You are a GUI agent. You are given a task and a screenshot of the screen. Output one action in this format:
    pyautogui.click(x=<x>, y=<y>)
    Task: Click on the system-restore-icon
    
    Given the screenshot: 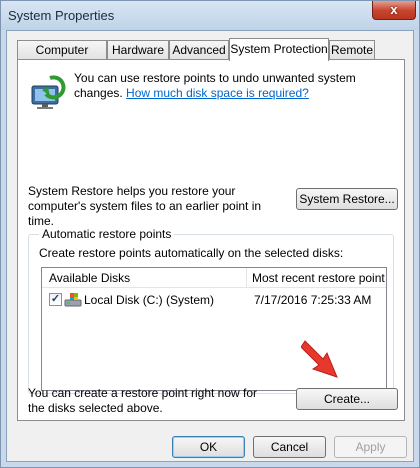 What is the action you would take?
    pyautogui.click(x=48, y=92)
    